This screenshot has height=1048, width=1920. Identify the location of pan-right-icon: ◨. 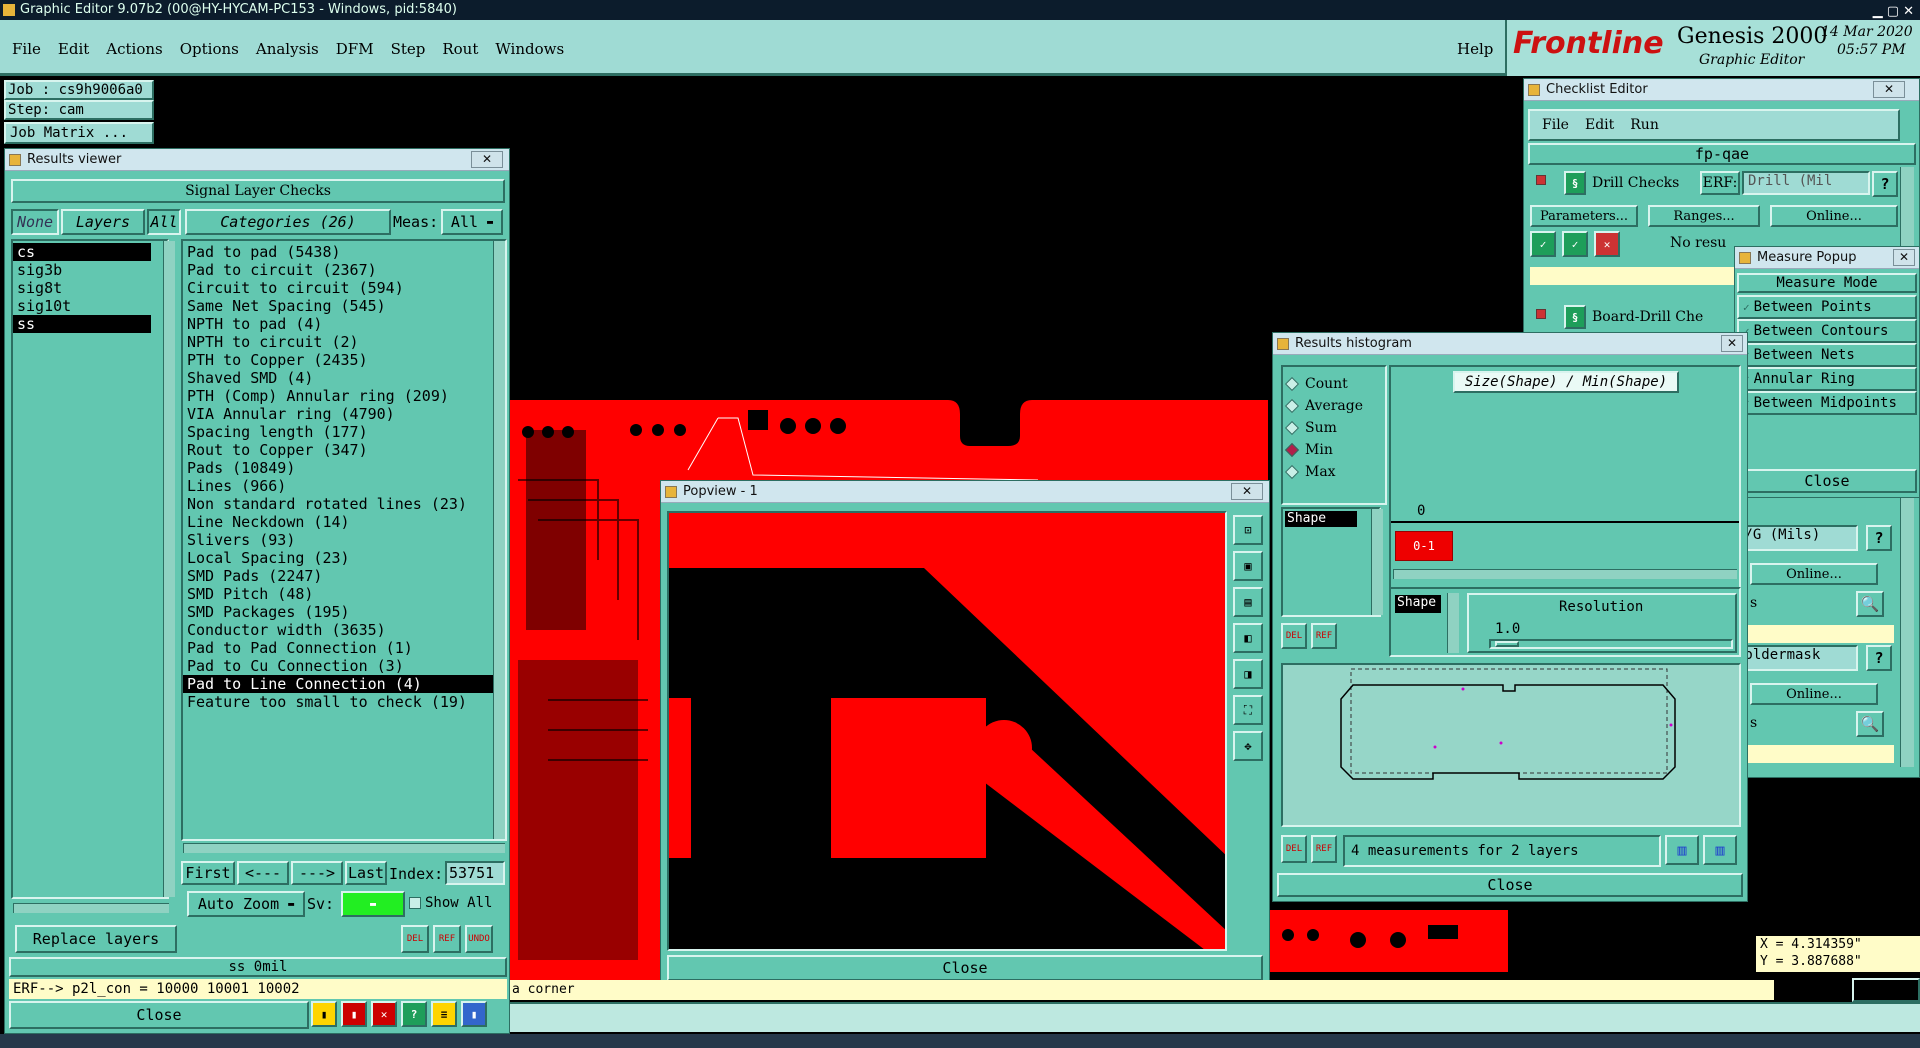
(1248, 674).